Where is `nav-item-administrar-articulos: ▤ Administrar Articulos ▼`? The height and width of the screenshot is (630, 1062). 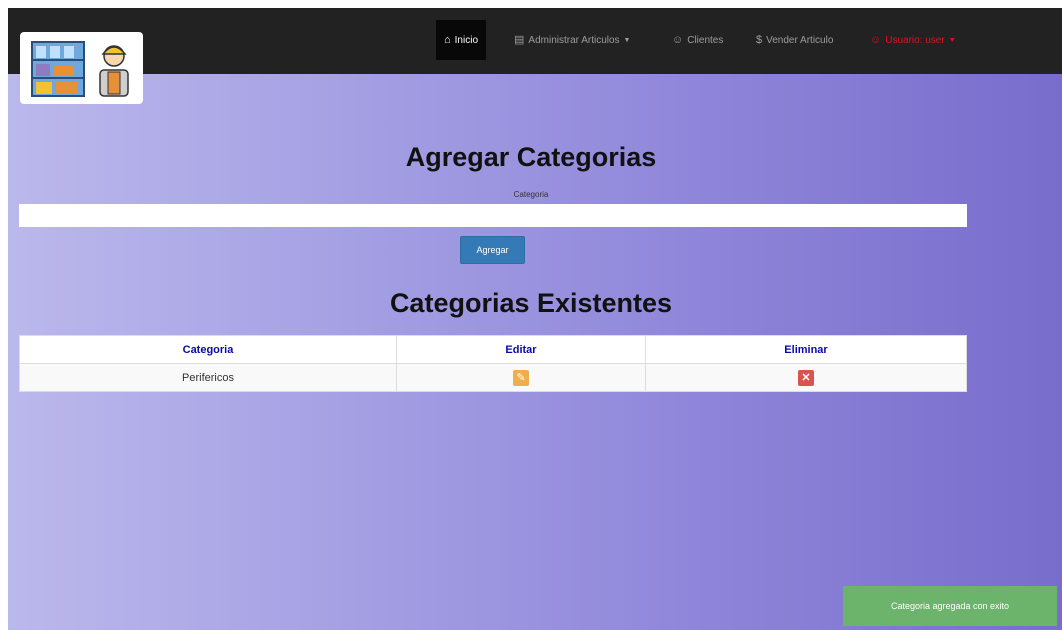 nav-item-administrar-articulos: ▤ Administrar Articulos ▼ is located at coordinates (572, 40).